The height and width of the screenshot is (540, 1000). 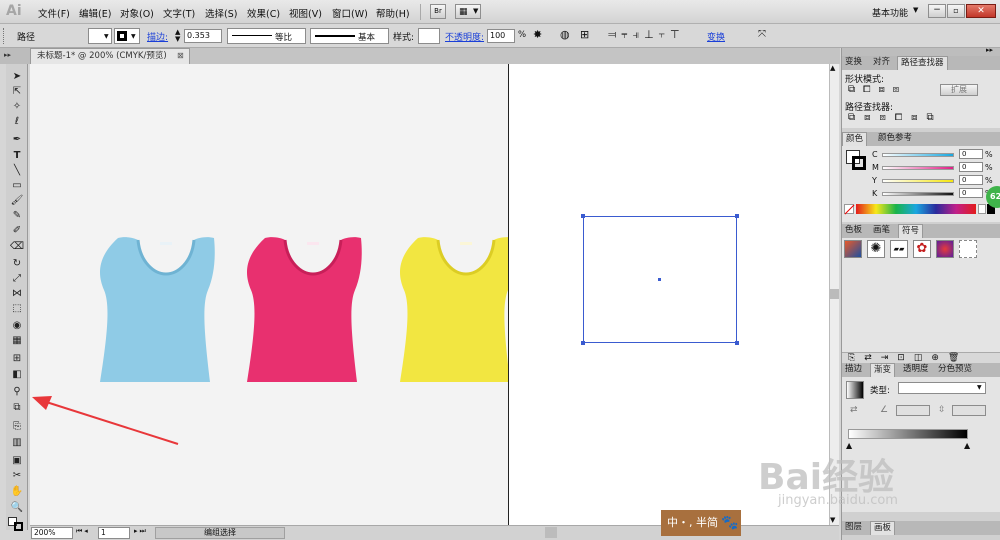 I want to click on lasso-tool-icon: ℓ, so click(x=17, y=122).